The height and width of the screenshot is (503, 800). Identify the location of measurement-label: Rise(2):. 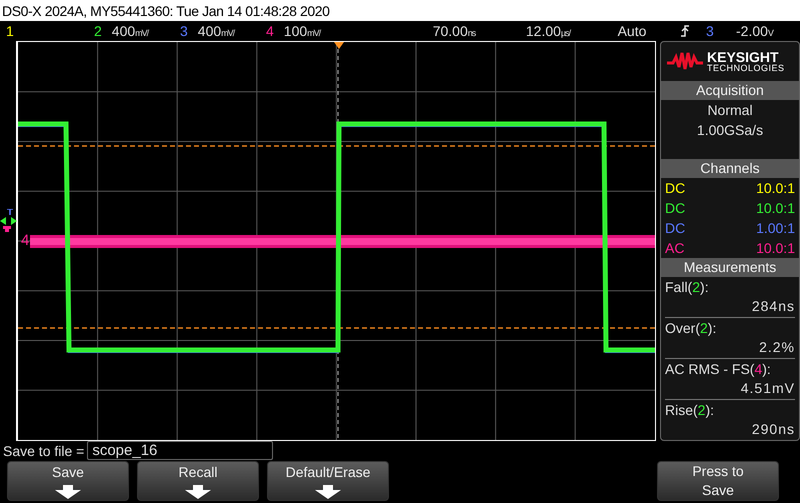
(690, 410).